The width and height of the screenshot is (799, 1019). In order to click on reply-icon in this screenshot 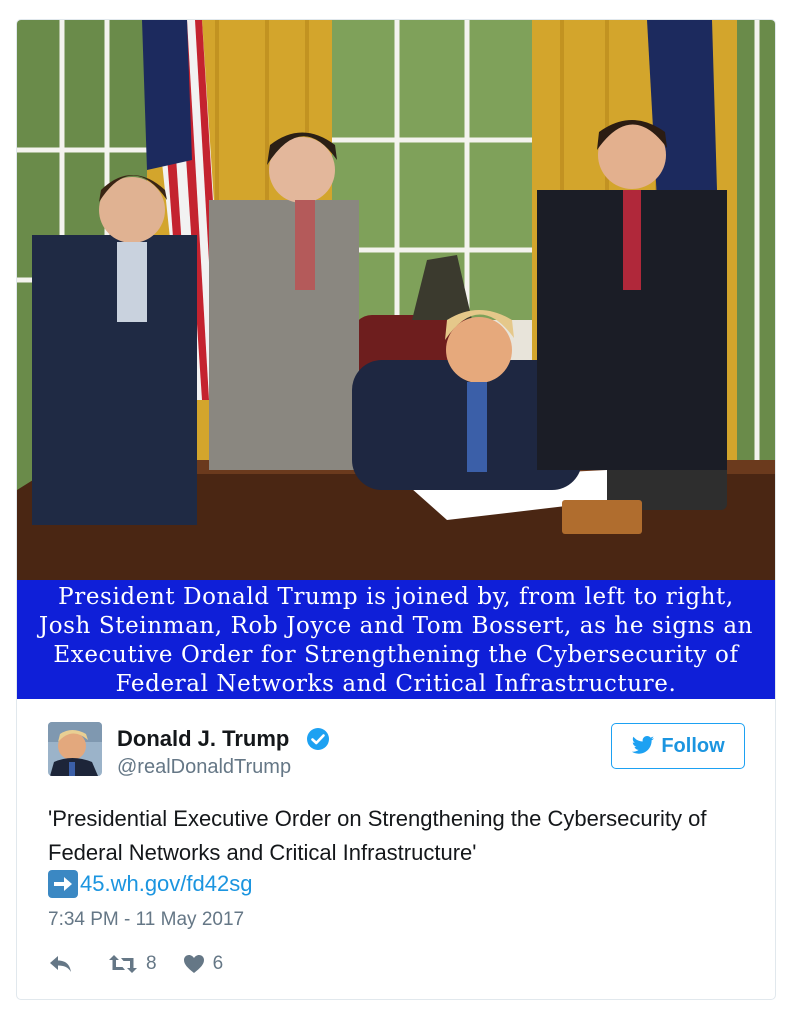, I will do `click(60, 964)`.